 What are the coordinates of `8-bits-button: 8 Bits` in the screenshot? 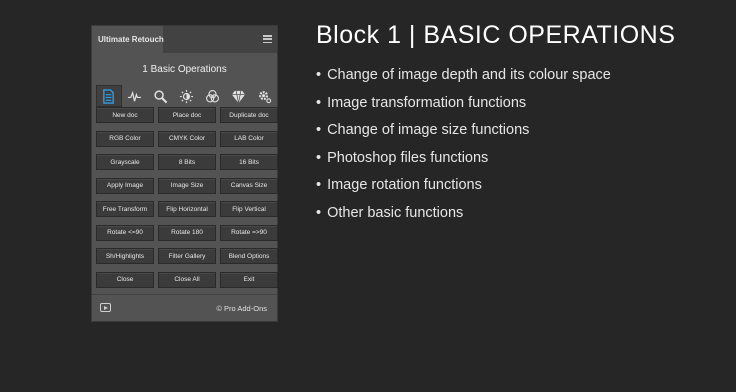 It's located at (187, 162).